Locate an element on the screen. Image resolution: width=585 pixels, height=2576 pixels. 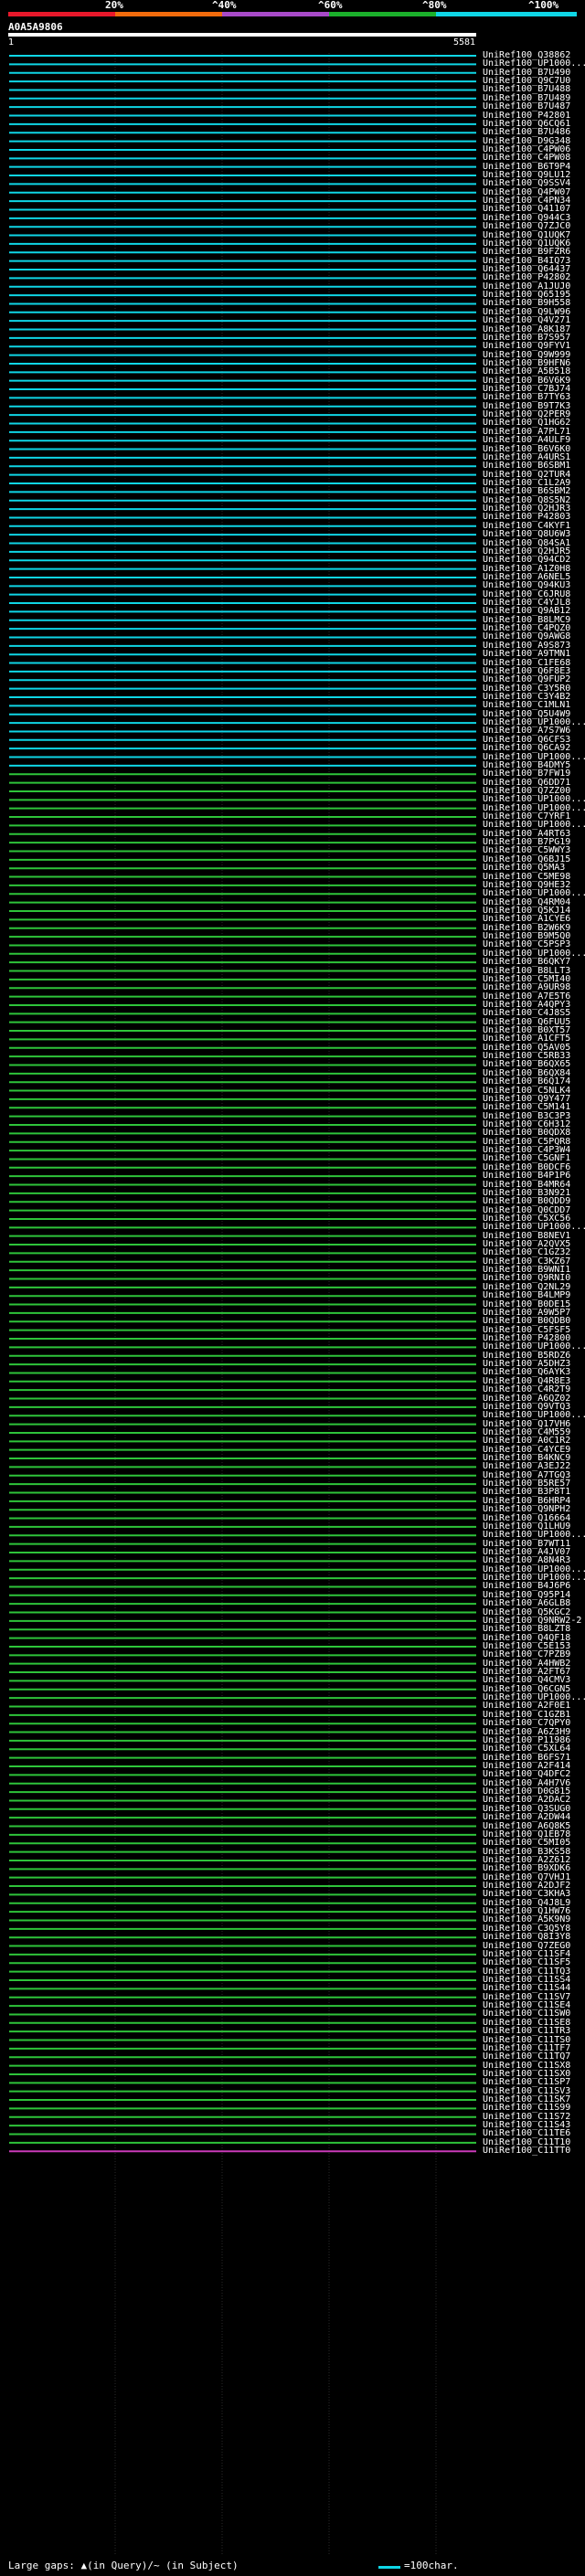
footer-scale-label: =100char. is located at coordinates (431, 2565).